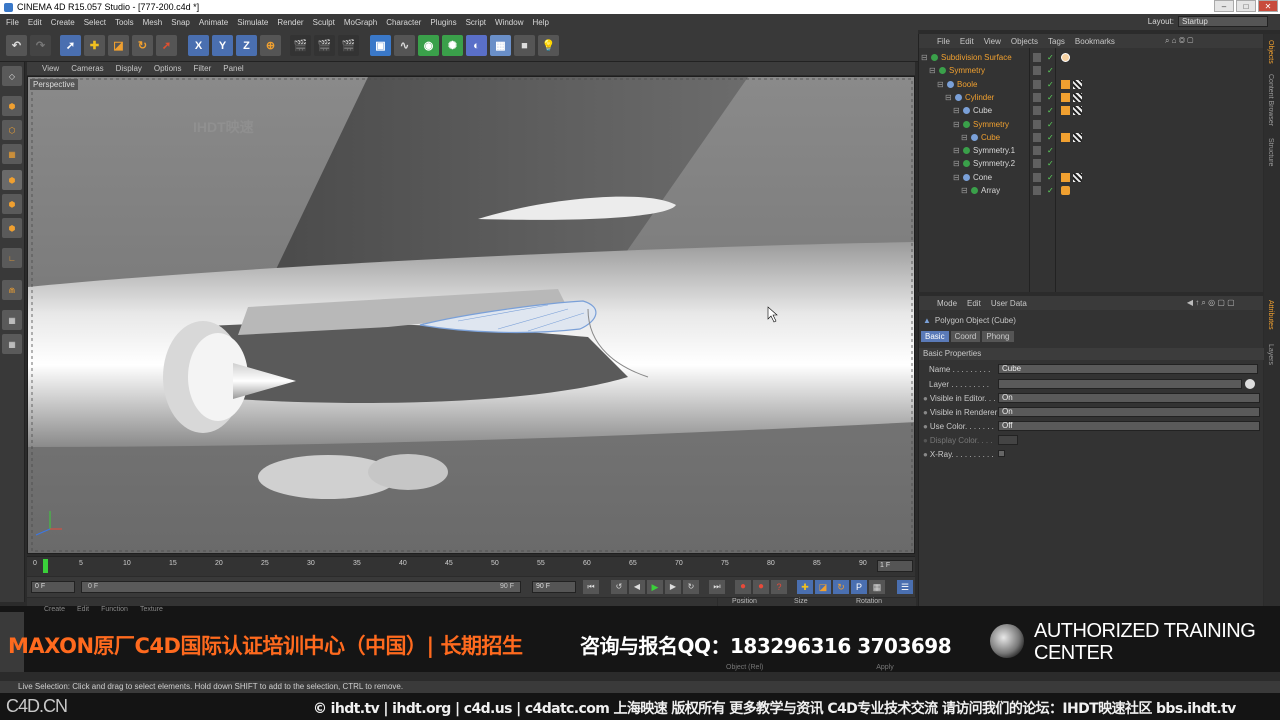 Image resolution: width=1280 pixels, height=720 pixels. Describe the element at coordinates (114, 609) in the screenshot. I see `mat-menu-function: Function` at that location.